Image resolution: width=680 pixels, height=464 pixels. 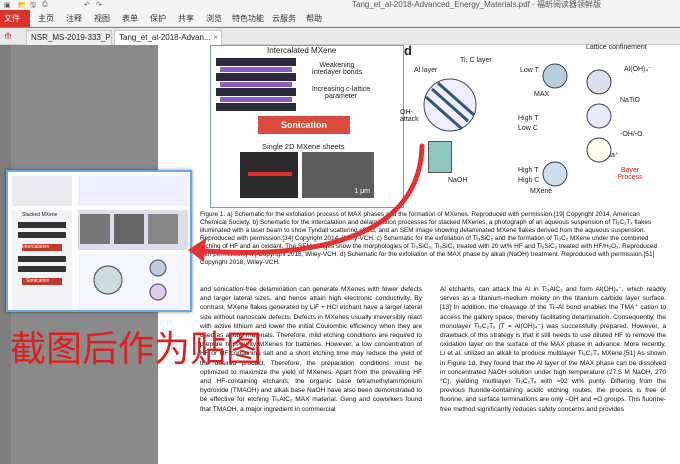 What do you see at coordinates (8, 36) in the screenshot?
I see `start-page-icon: ⟰` at bounding box center [8, 36].